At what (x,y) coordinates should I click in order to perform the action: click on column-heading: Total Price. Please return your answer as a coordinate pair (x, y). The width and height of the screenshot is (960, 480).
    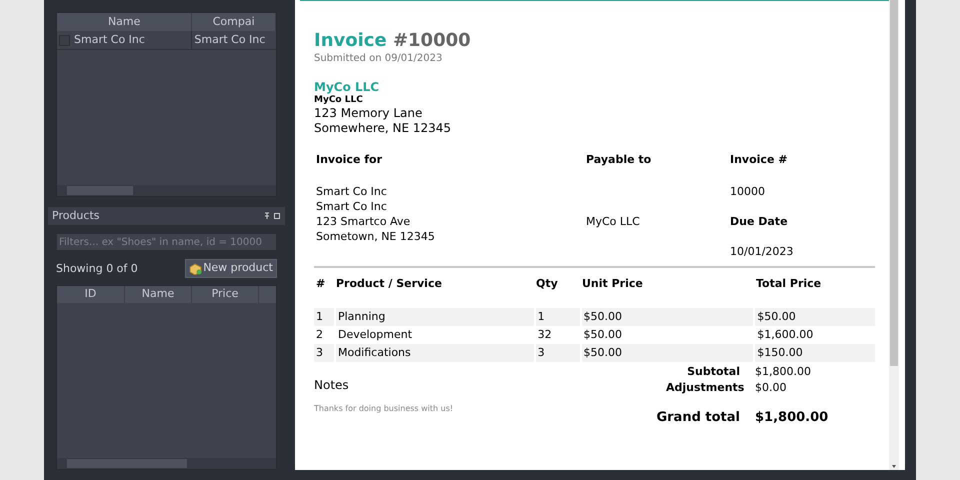
    Looking at the image, I should click on (788, 284).